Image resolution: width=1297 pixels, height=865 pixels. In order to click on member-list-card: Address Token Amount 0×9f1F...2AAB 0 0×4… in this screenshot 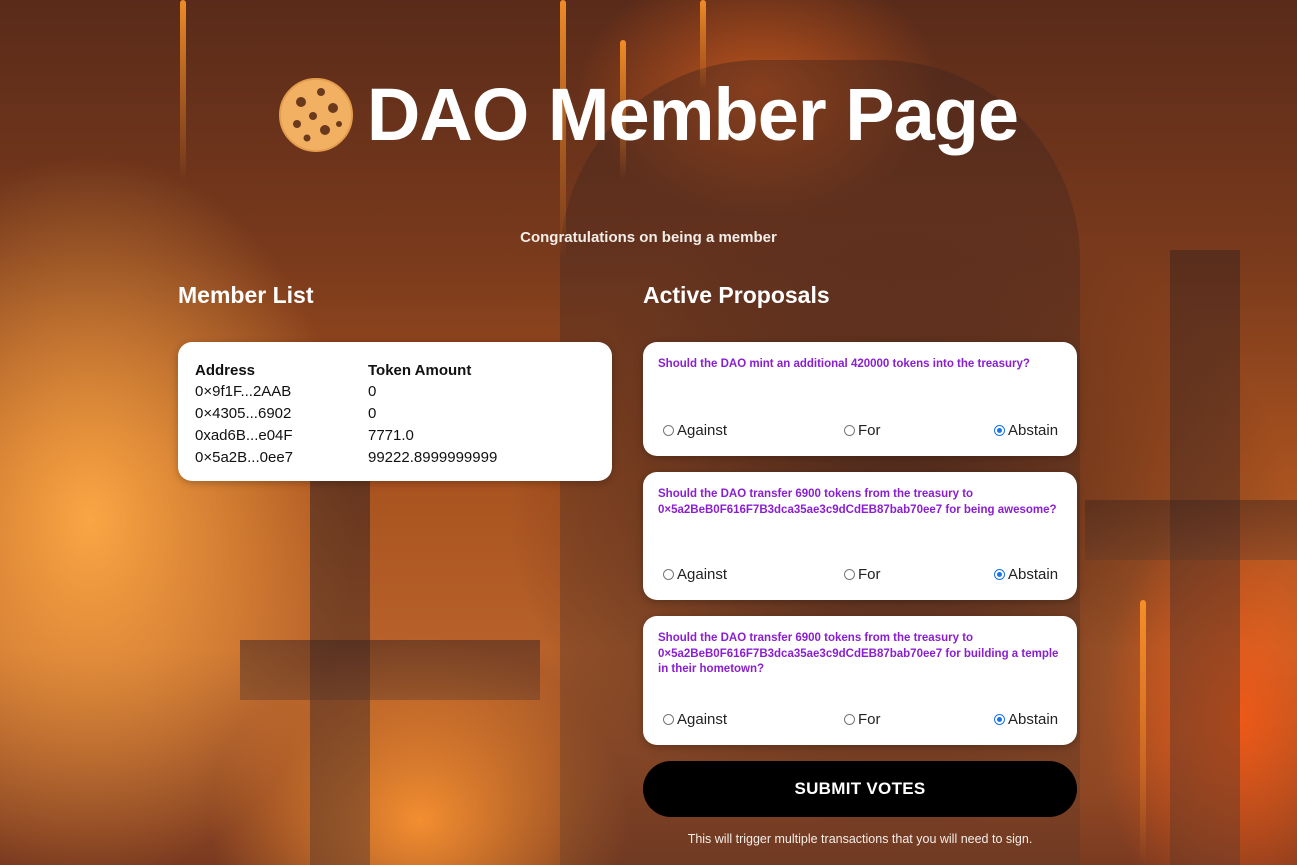, I will do `click(395, 411)`.